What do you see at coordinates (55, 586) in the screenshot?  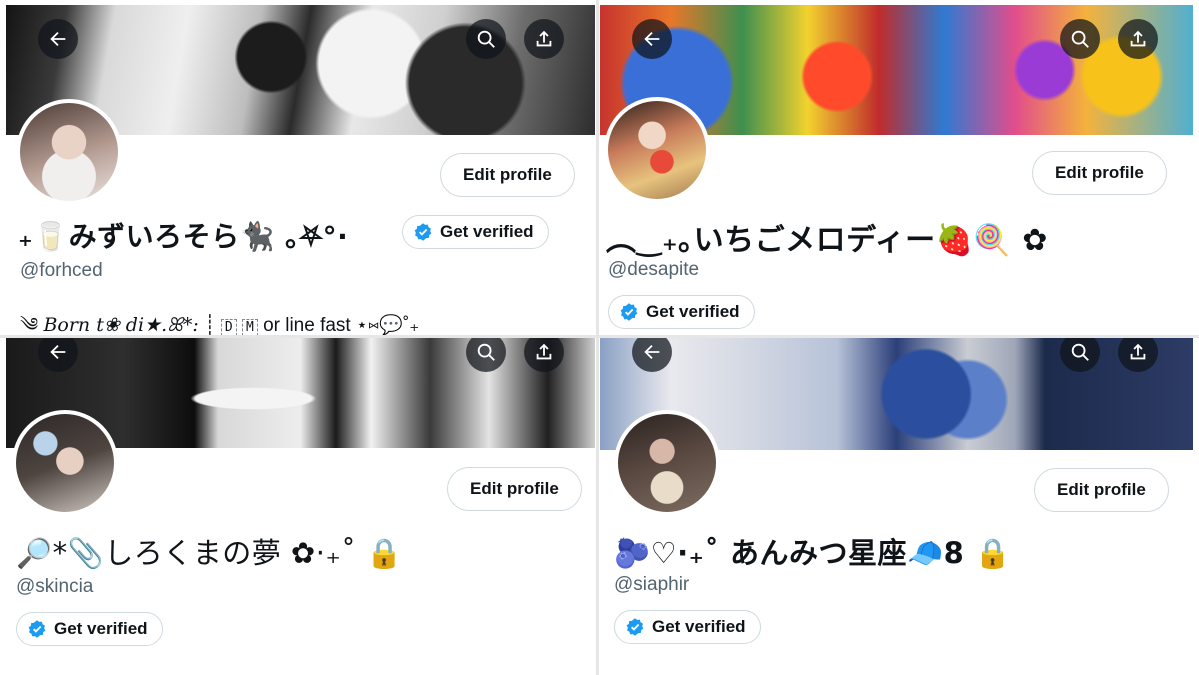 I see `username-handle: @skincia` at bounding box center [55, 586].